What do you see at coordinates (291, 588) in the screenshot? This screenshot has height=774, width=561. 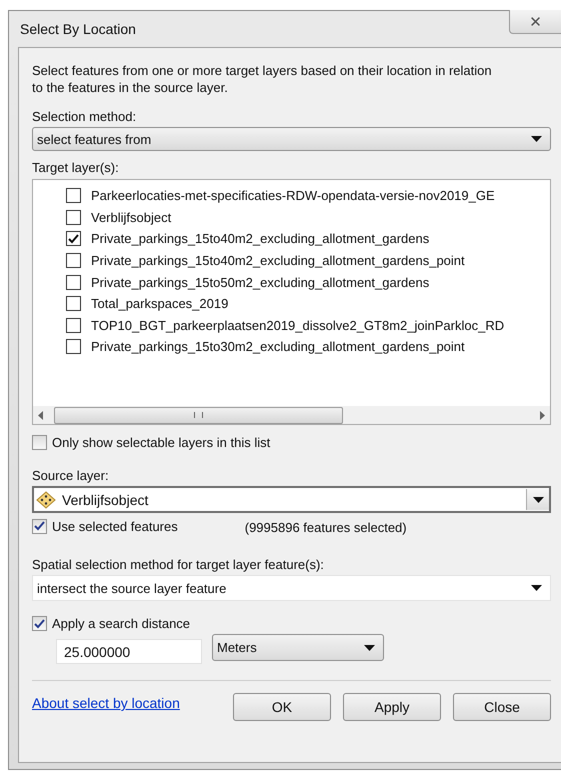 I see `spatial-method-dropdown: intersect the source layer feature` at bounding box center [291, 588].